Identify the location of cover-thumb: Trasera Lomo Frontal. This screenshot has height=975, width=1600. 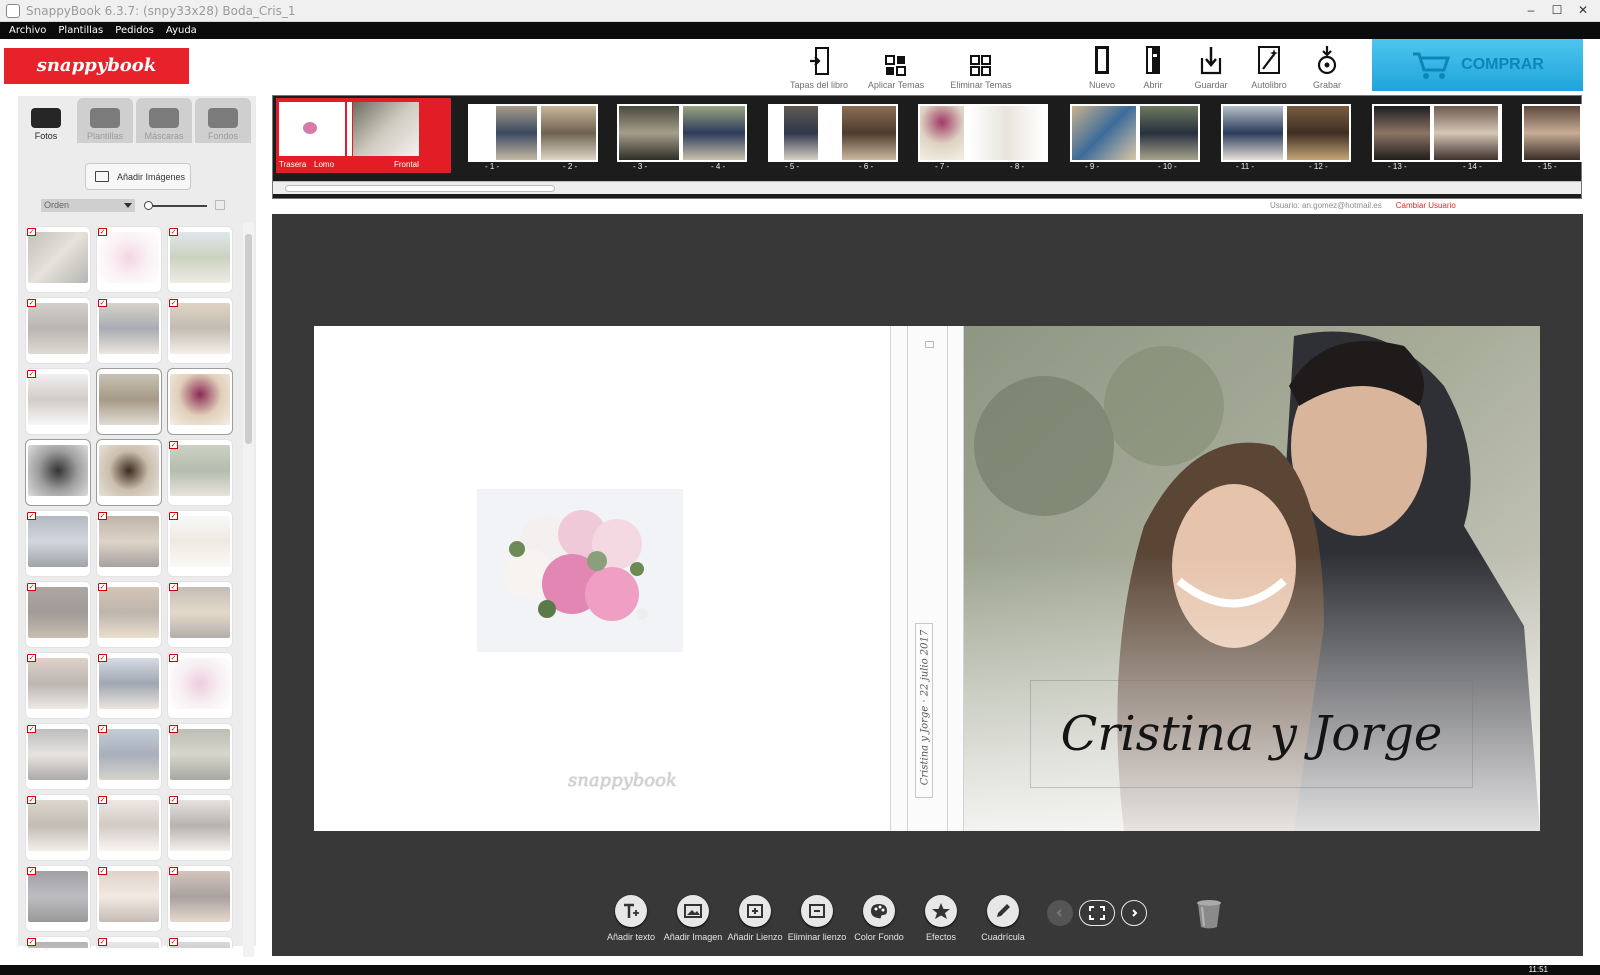
(363, 135).